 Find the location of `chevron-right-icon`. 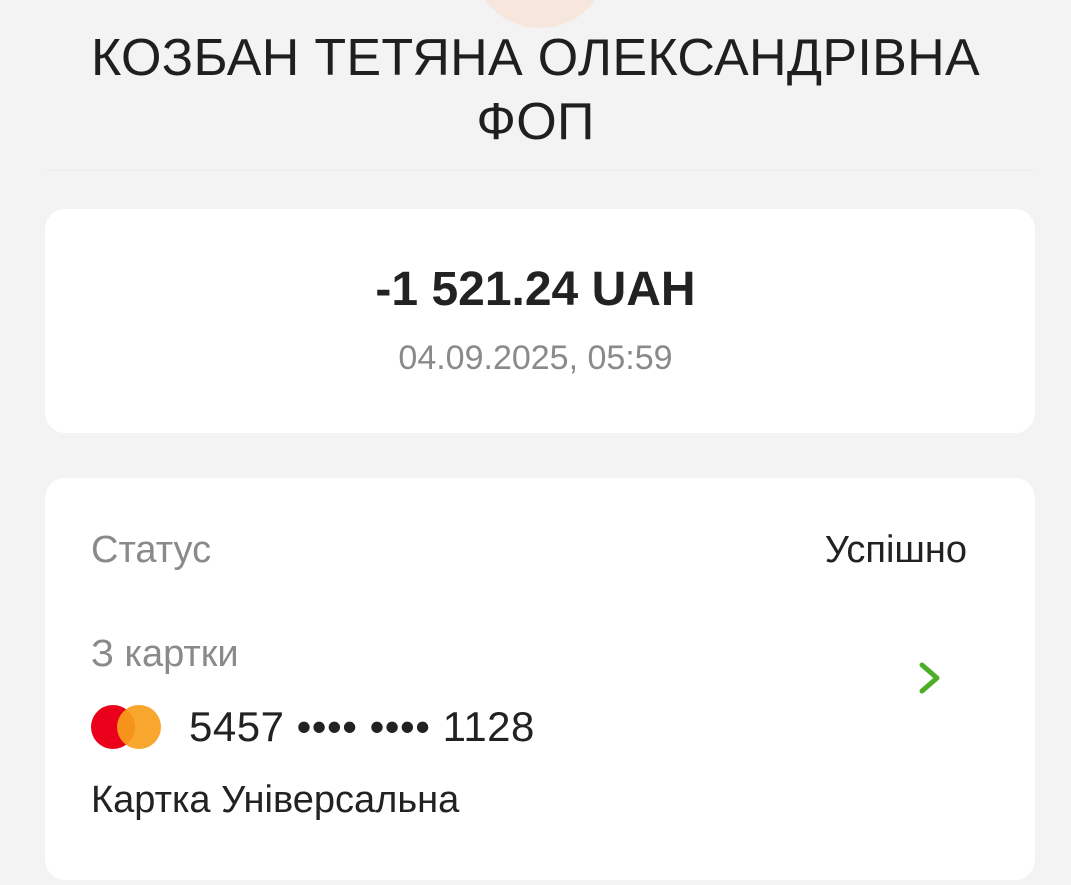

chevron-right-icon is located at coordinates (930, 678).